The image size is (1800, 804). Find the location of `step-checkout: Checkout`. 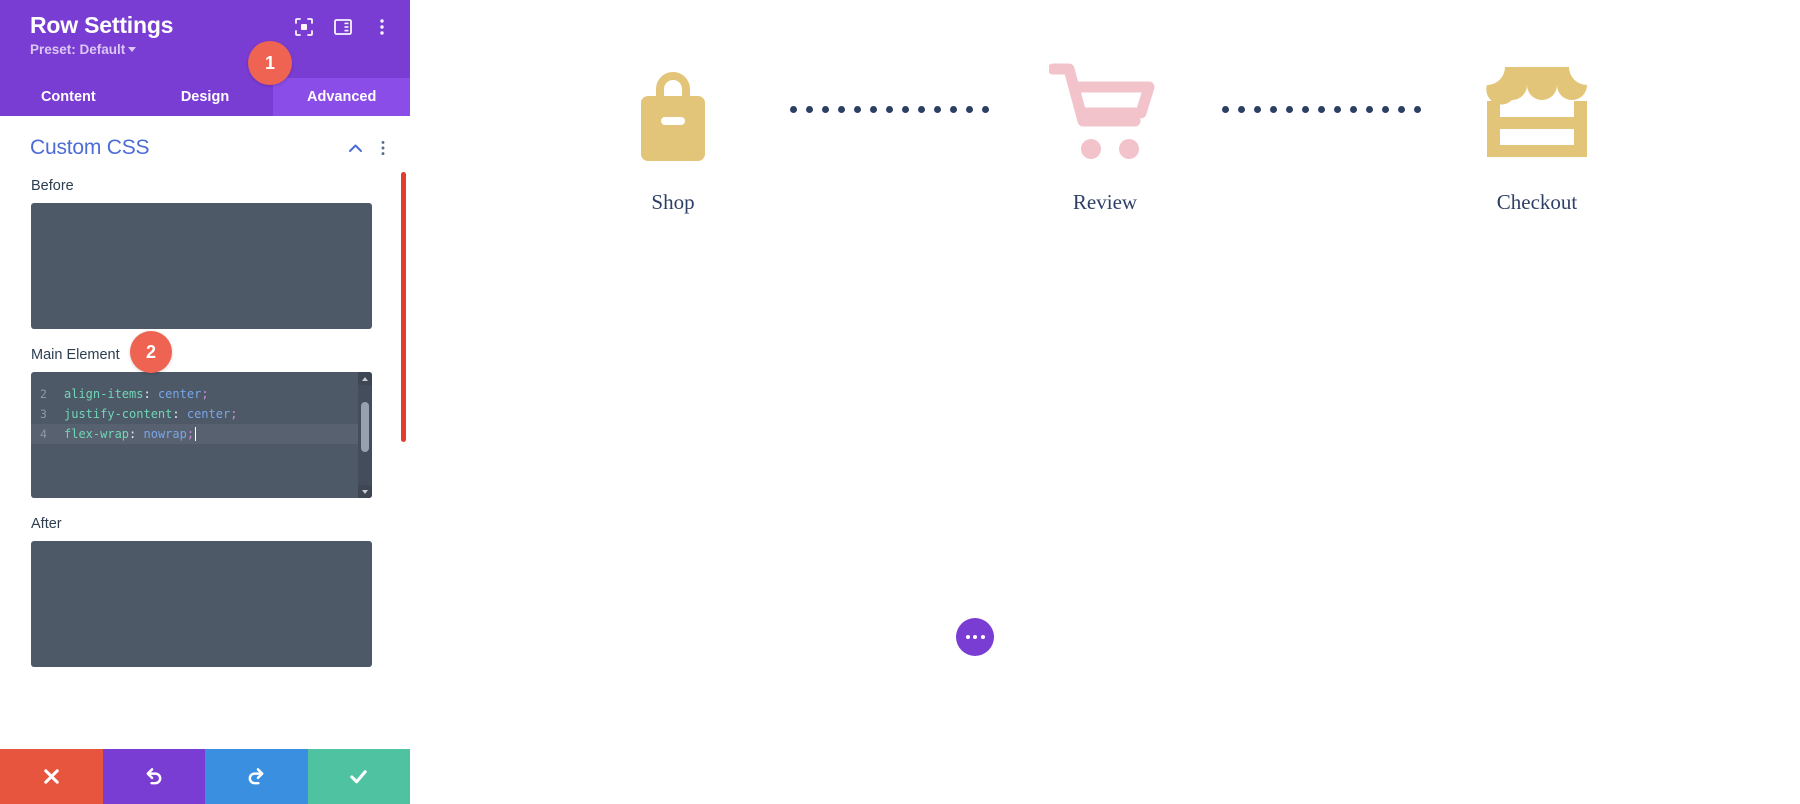

step-checkout: Checkout is located at coordinates (1537, 135).